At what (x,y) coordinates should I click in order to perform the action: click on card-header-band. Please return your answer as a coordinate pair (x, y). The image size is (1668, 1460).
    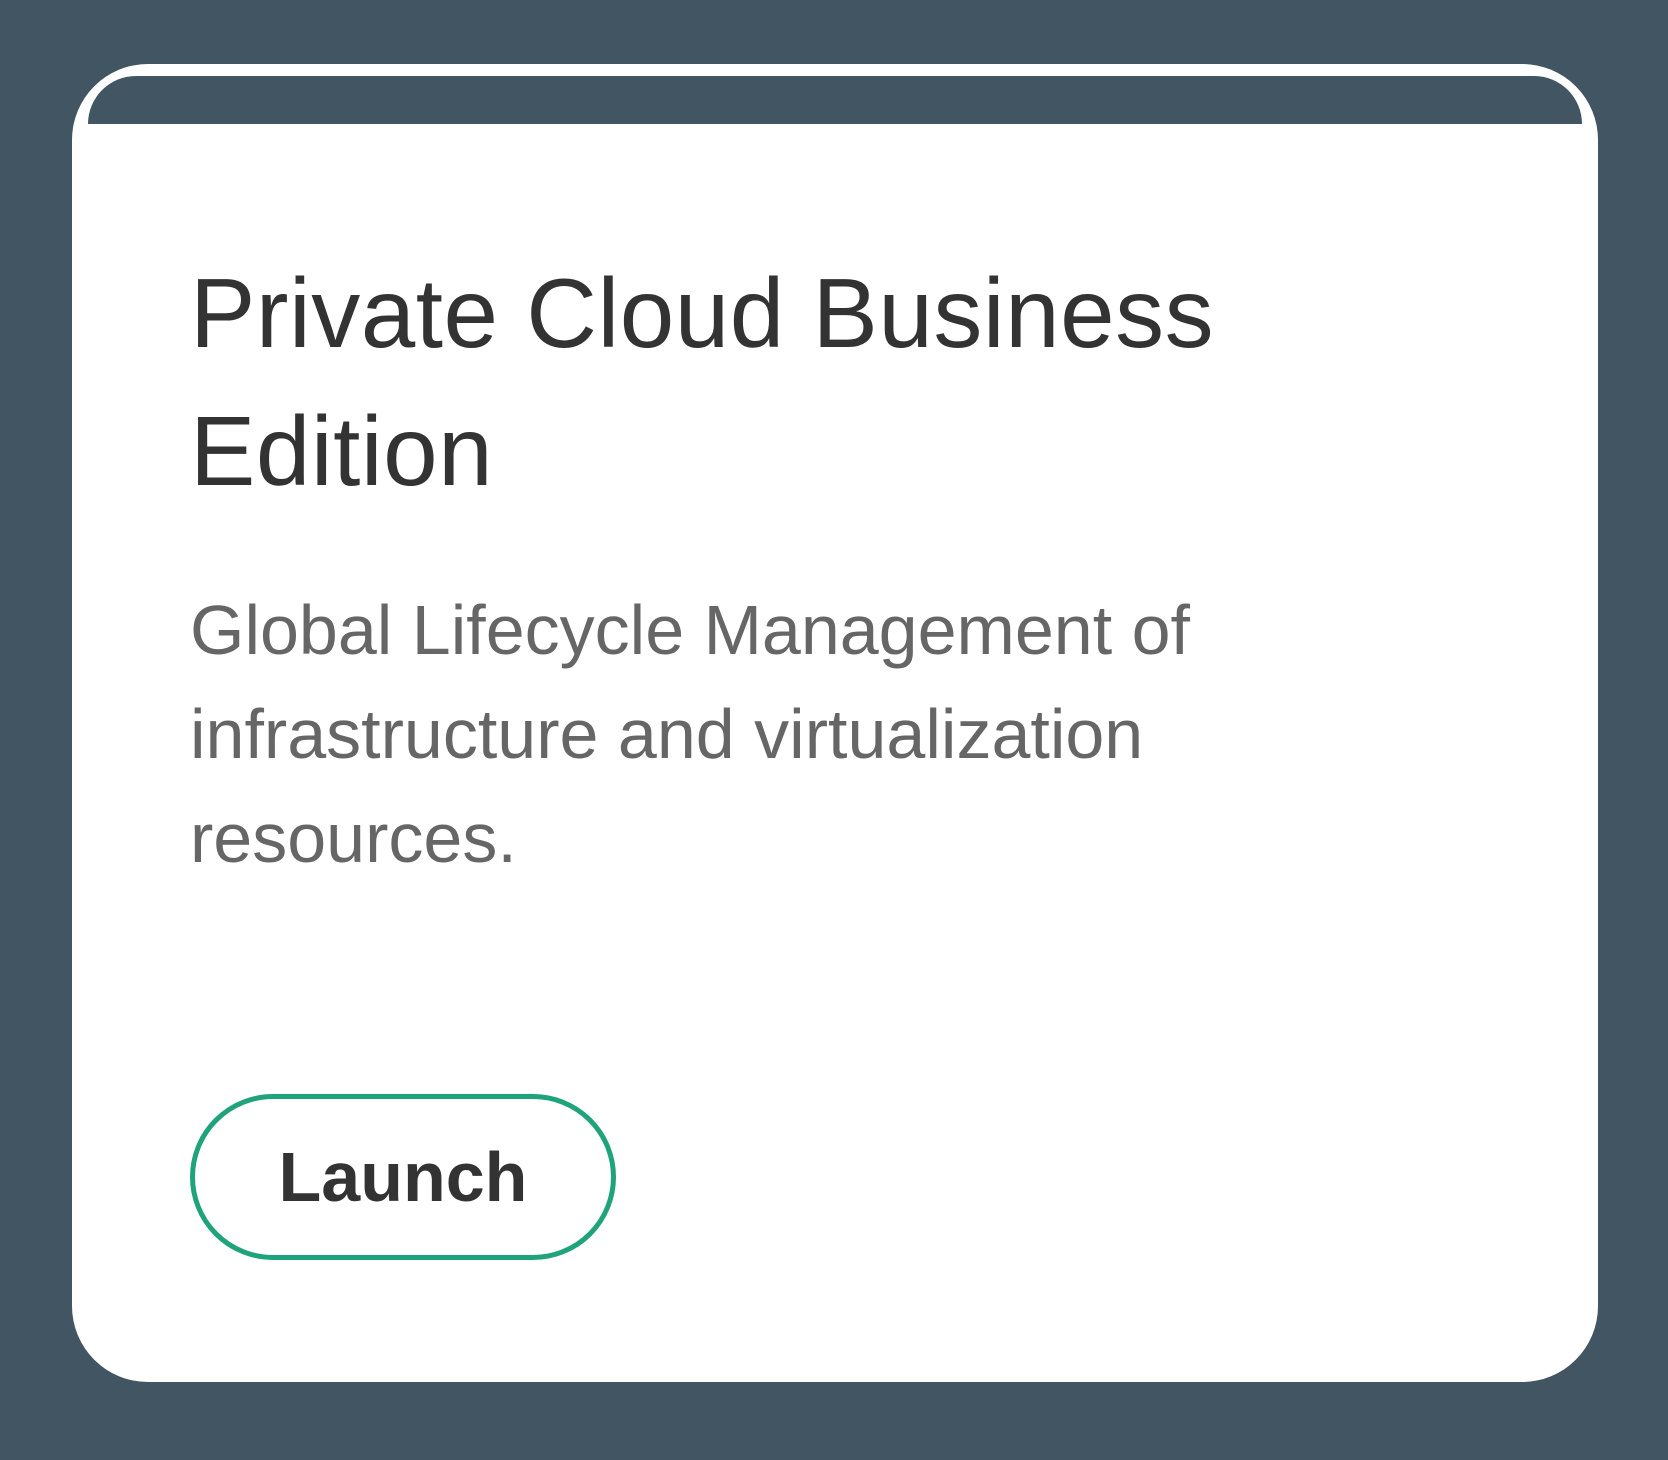
    Looking at the image, I should click on (835, 100).